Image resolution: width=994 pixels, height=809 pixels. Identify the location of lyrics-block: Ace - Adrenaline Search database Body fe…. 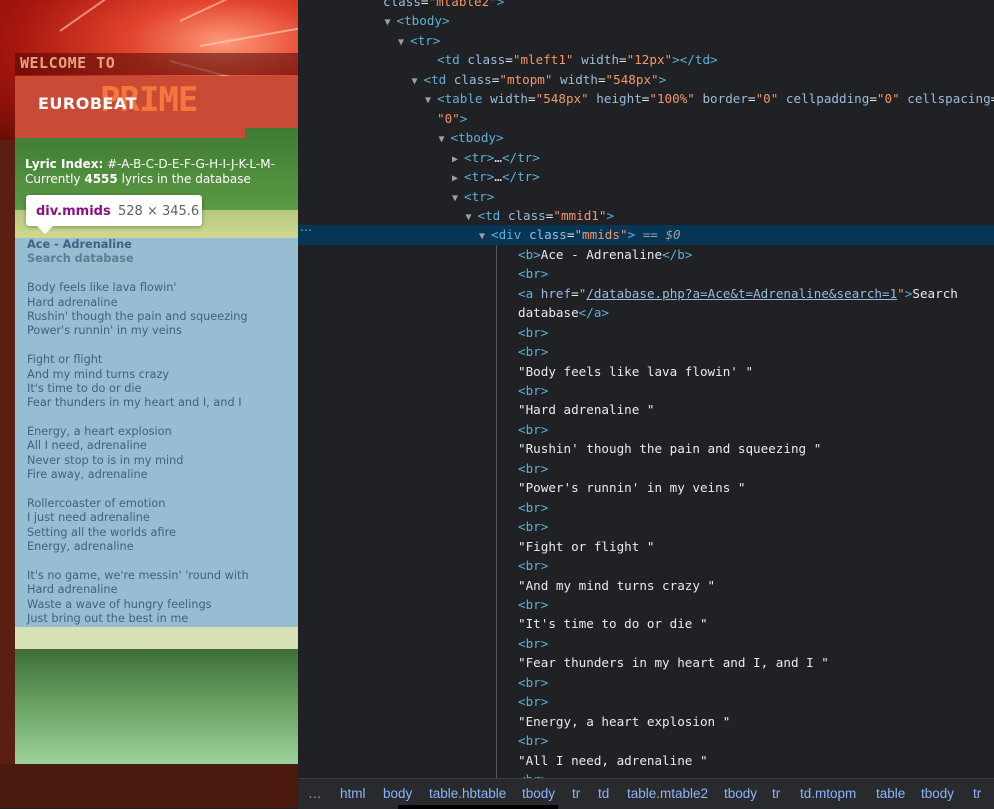
(138, 432).